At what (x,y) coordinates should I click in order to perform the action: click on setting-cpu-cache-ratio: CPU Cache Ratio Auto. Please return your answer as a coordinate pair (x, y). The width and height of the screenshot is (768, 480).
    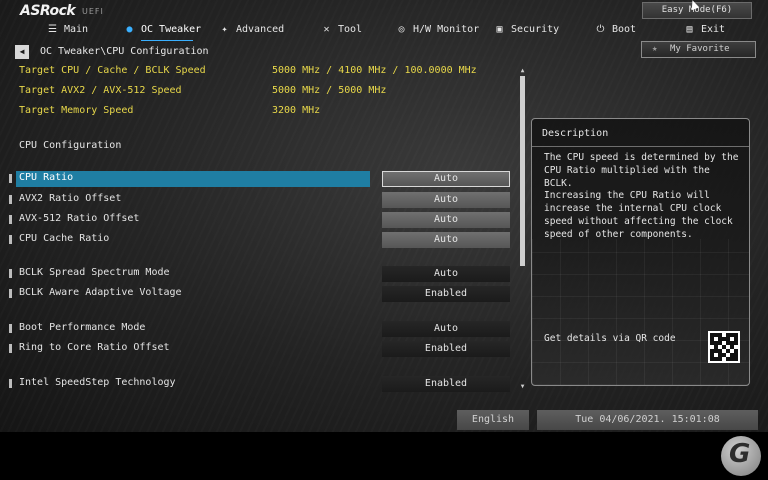
    Looking at the image, I should click on (260, 240).